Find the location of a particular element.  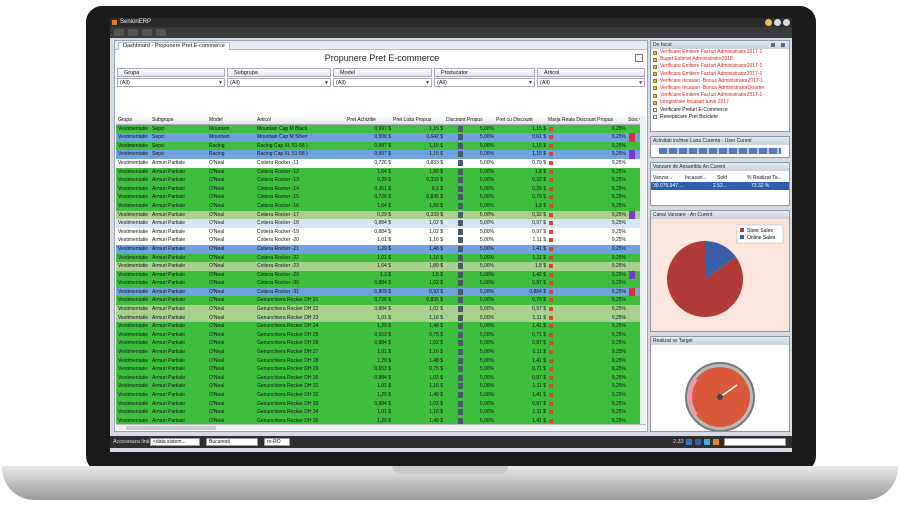

column-header: Pret cu Discount is located at coordinates (521, 120).